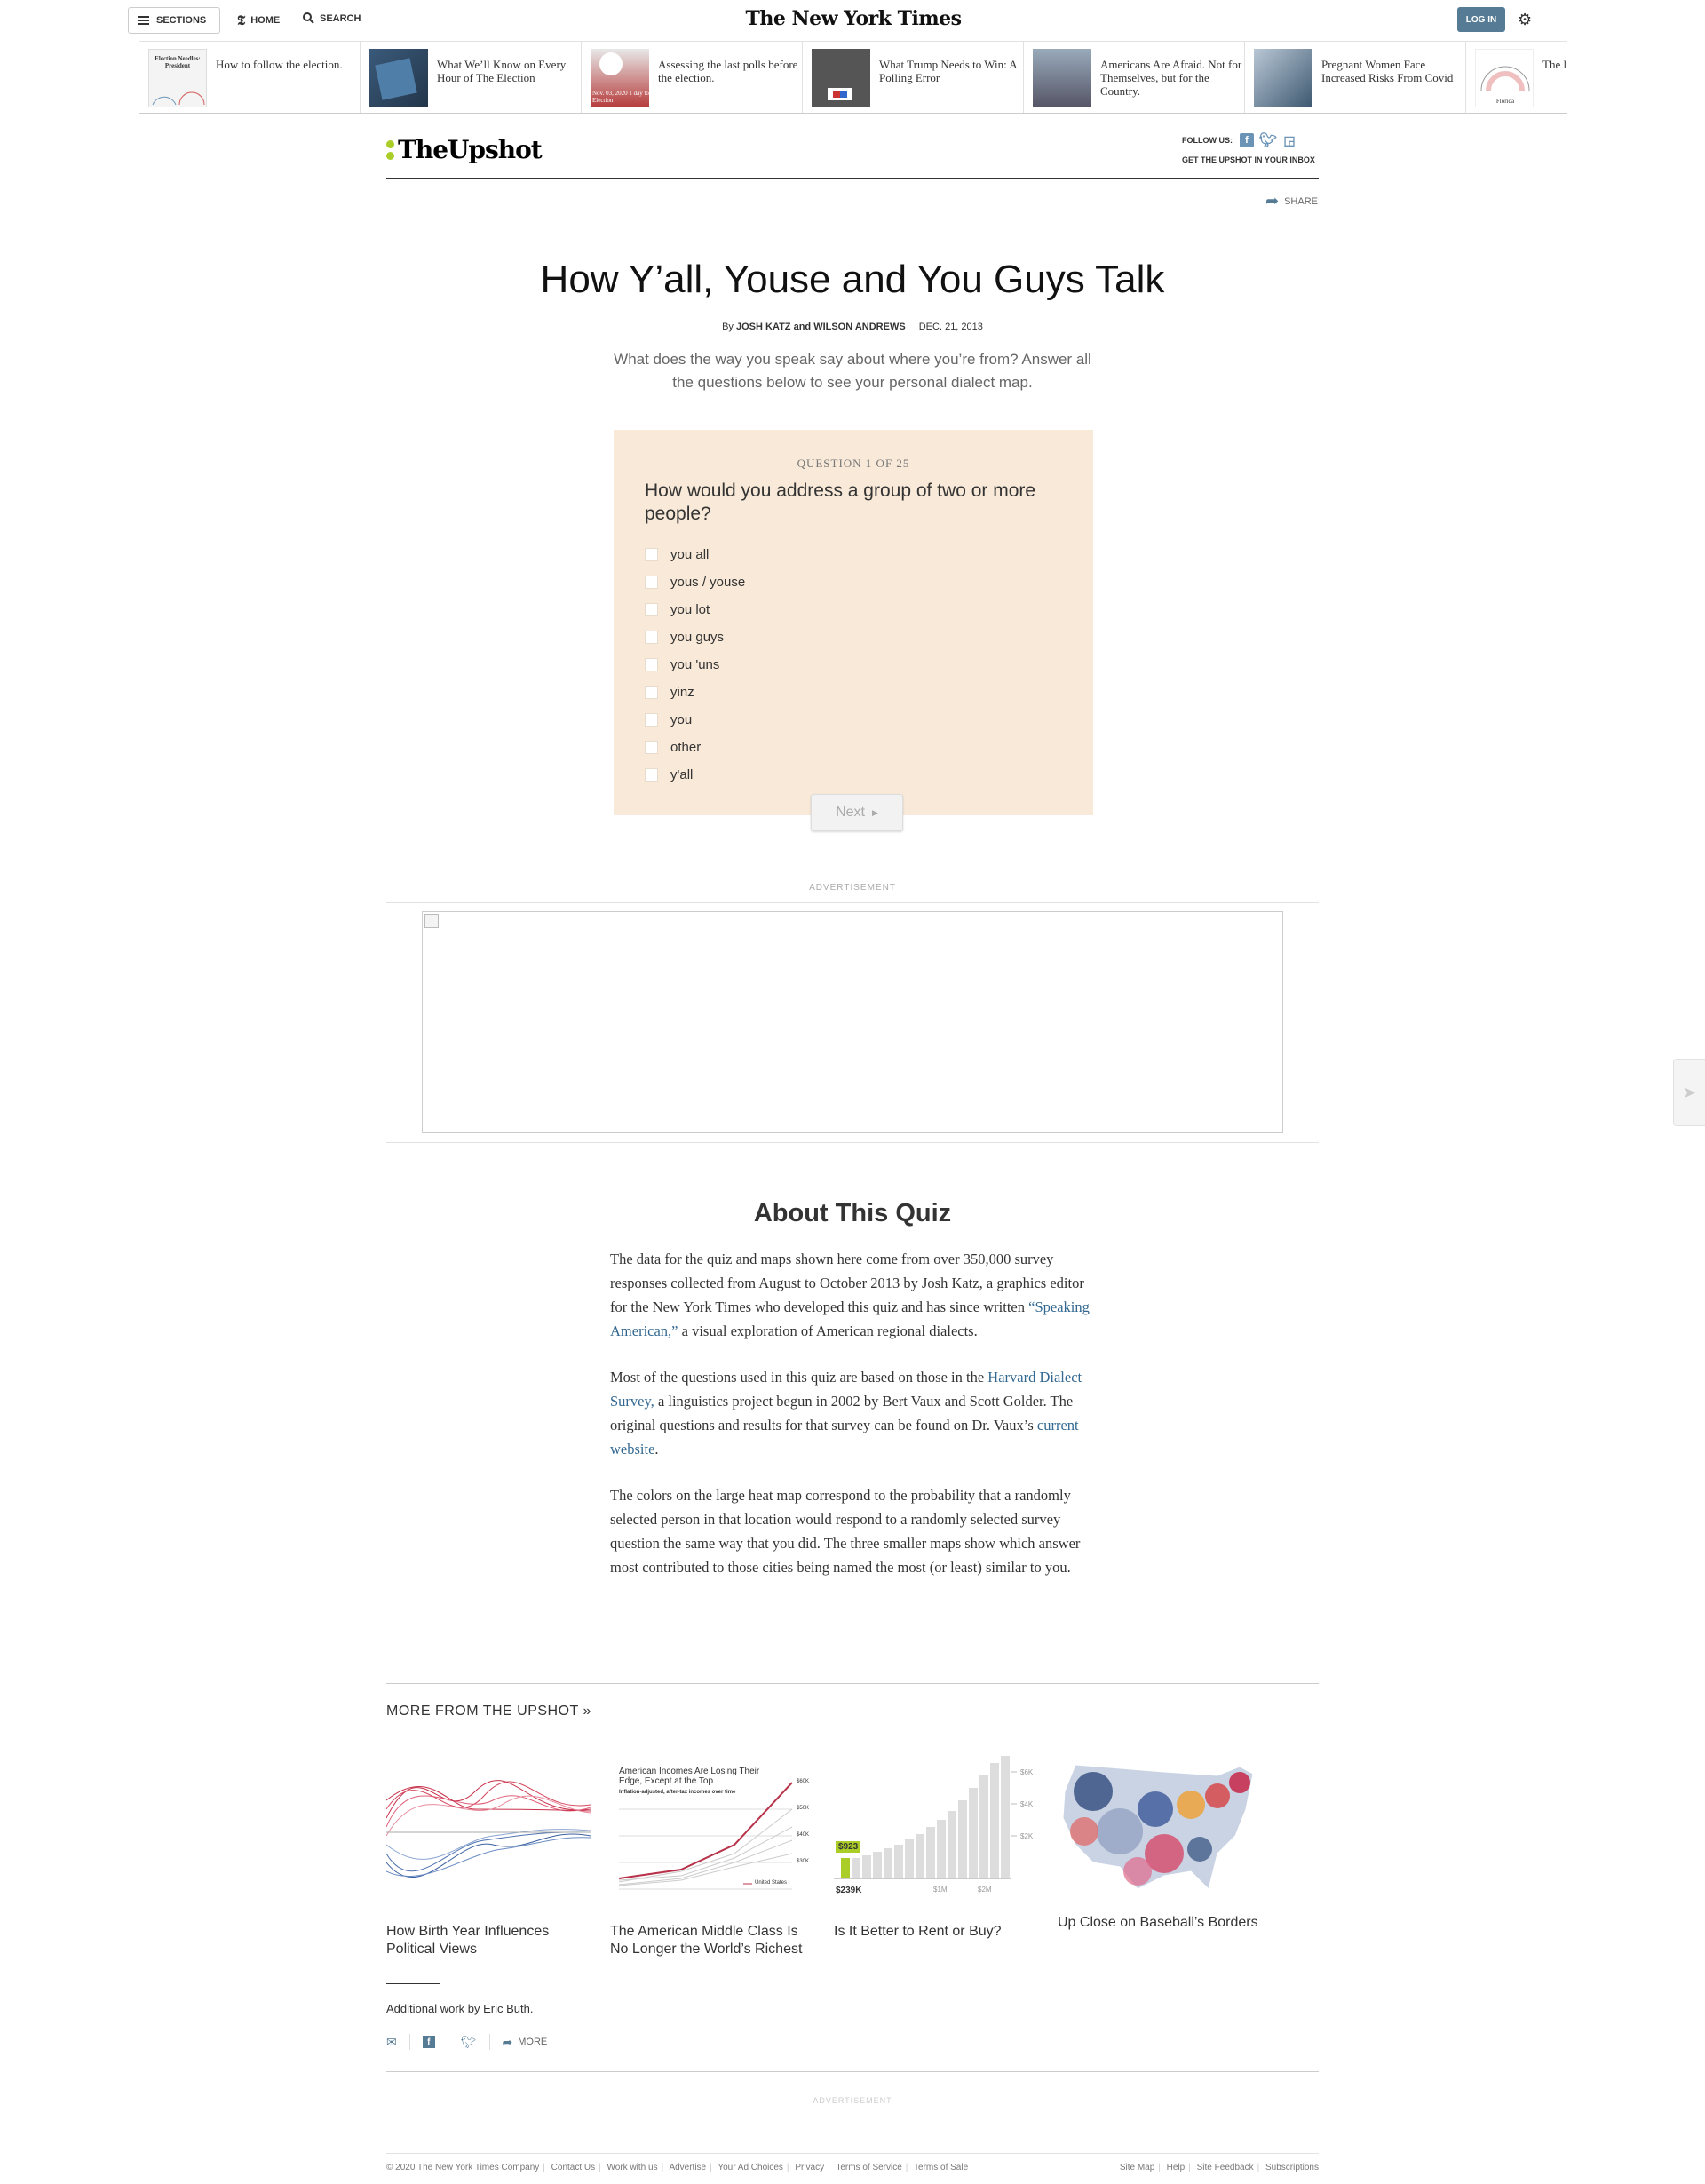 This screenshot has height=2184, width=1705. I want to click on answer-option: you all, so click(695, 554).